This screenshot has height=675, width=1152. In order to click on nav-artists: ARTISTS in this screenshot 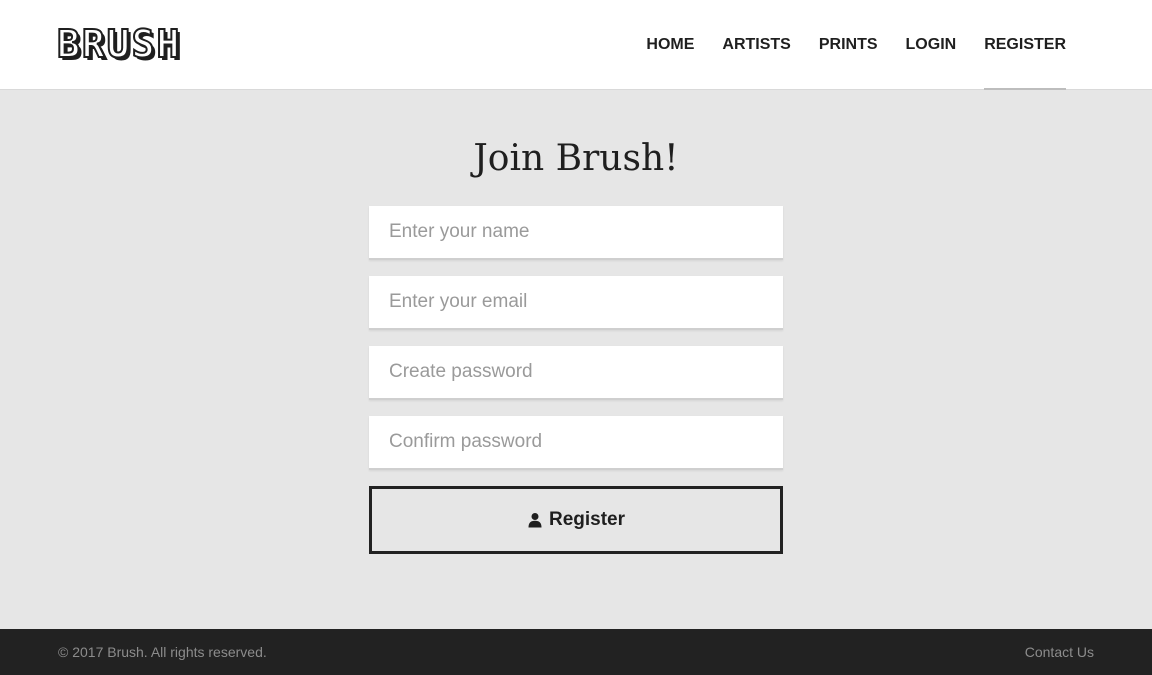, I will do `click(756, 45)`.